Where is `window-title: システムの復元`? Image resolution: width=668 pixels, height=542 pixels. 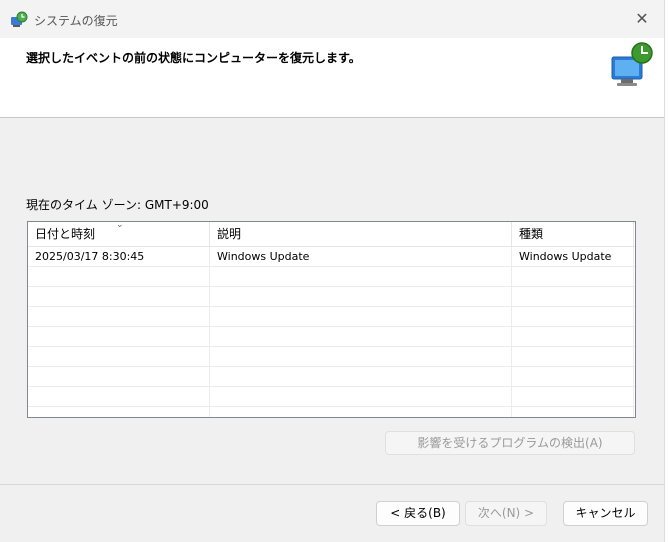 window-title: システムの復元 is located at coordinates (76, 21).